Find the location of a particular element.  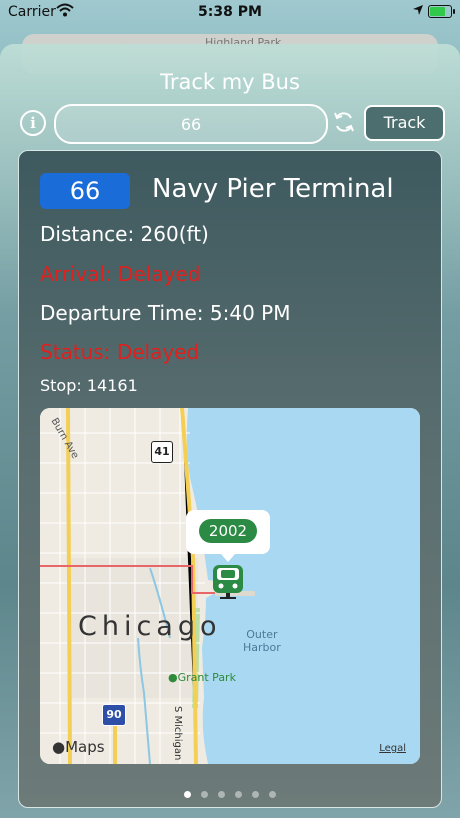

stop-id: Stop: 14161 is located at coordinates (89, 385).